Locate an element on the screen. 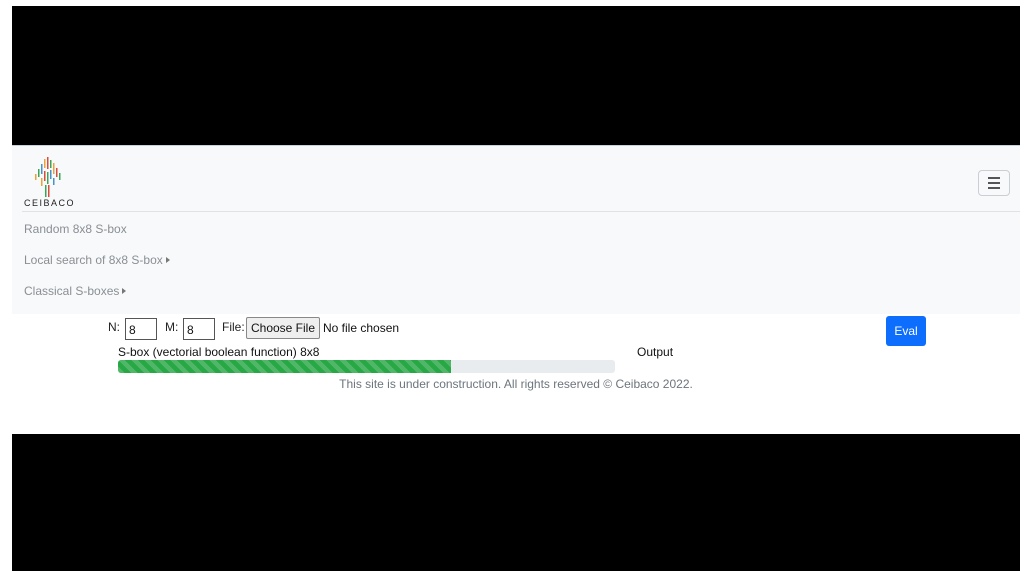 This screenshot has width=1026, height=571. m-input: 8 is located at coordinates (199, 329).